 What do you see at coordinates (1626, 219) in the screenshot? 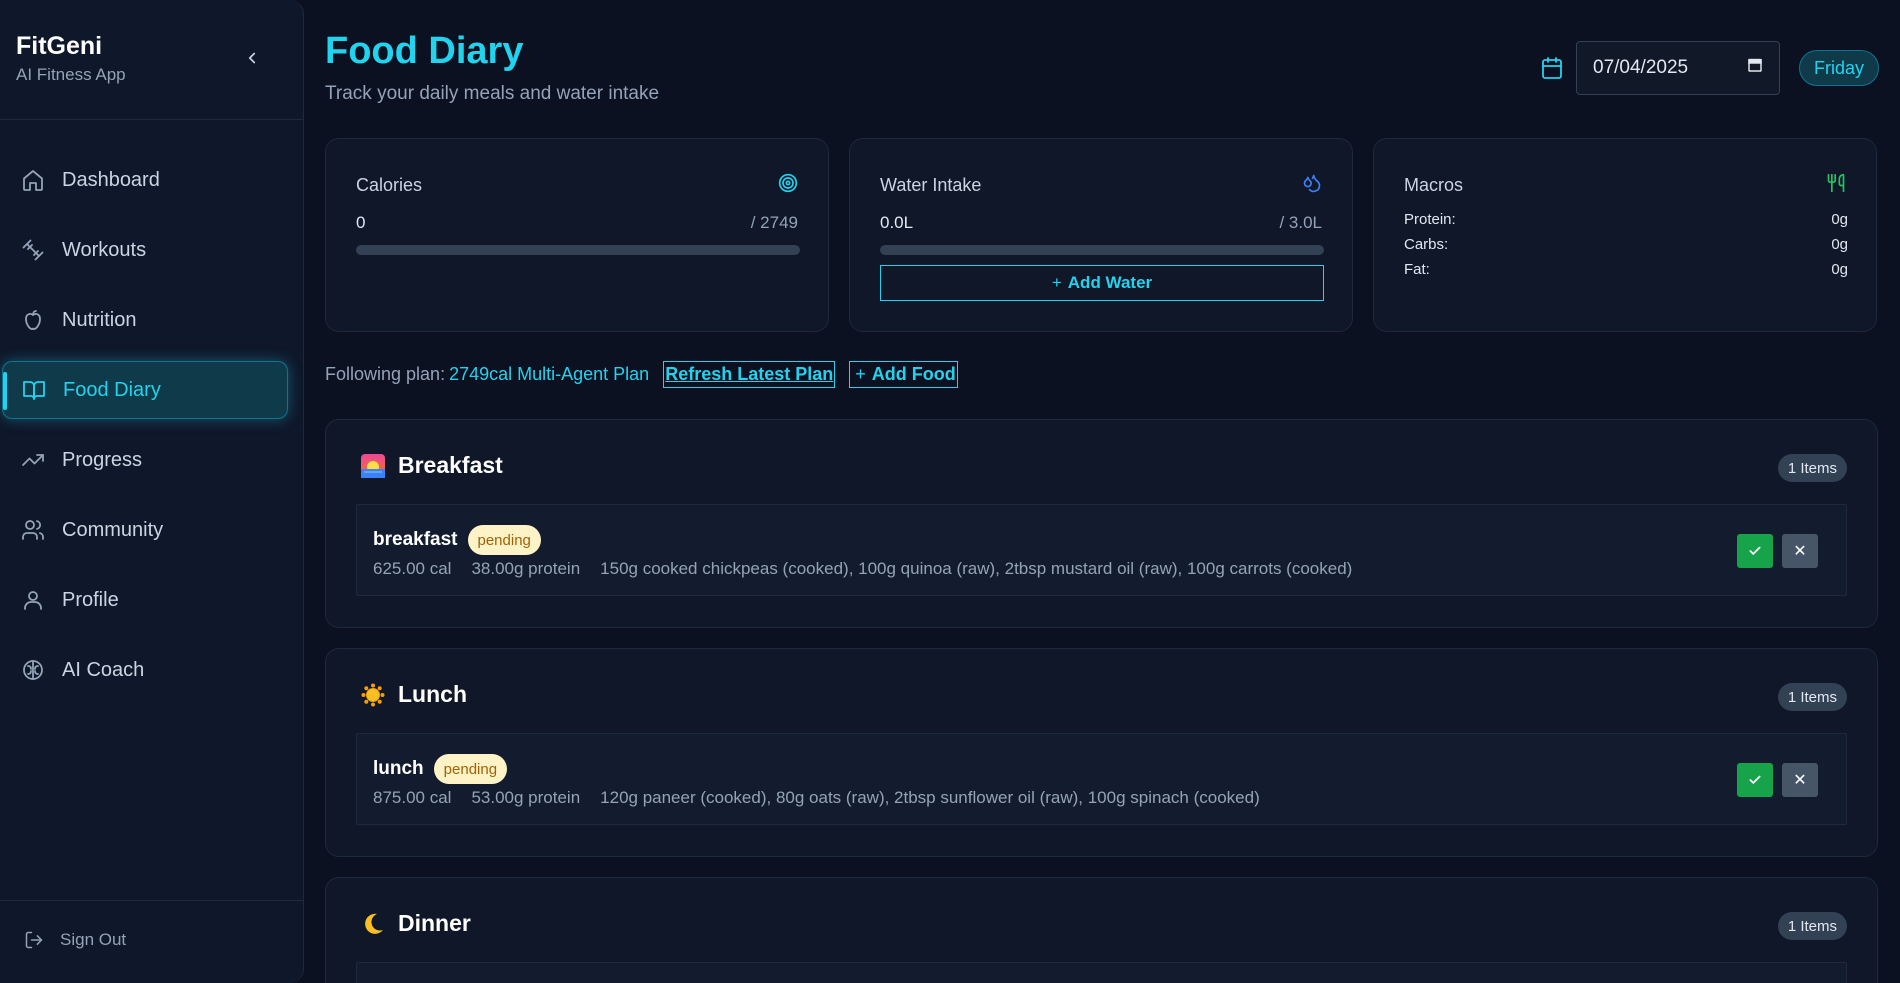
I see `macro-row-protein: Protein: 0g` at bounding box center [1626, 219].